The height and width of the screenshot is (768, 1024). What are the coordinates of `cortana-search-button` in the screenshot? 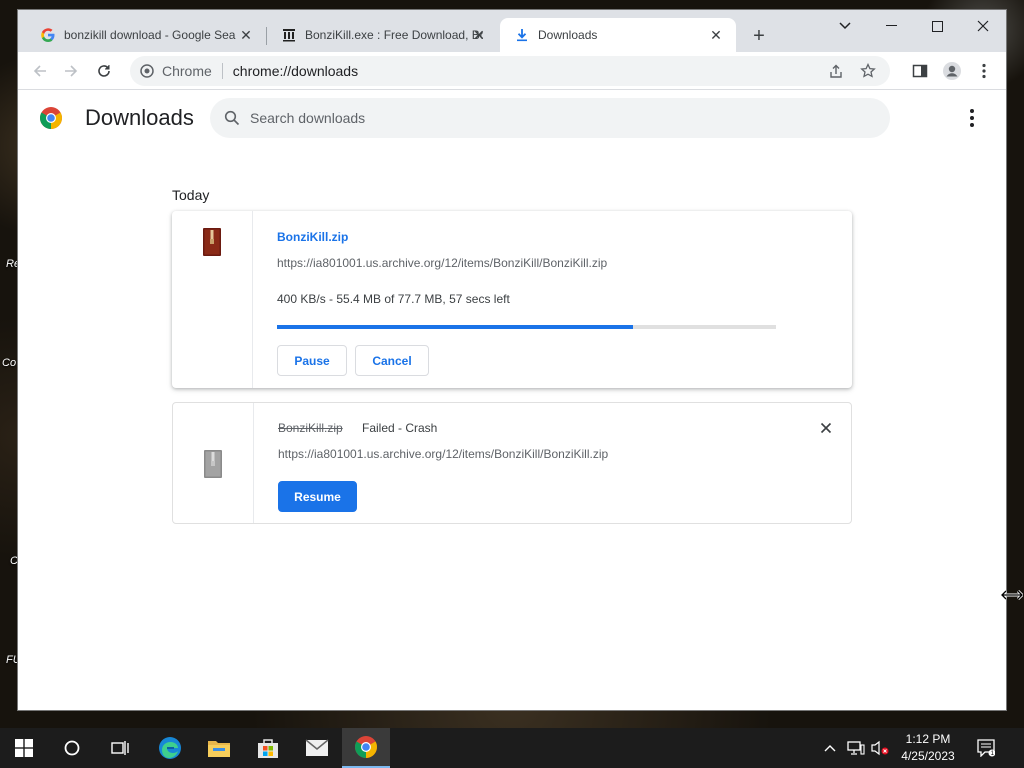 It's located at (72, 748).